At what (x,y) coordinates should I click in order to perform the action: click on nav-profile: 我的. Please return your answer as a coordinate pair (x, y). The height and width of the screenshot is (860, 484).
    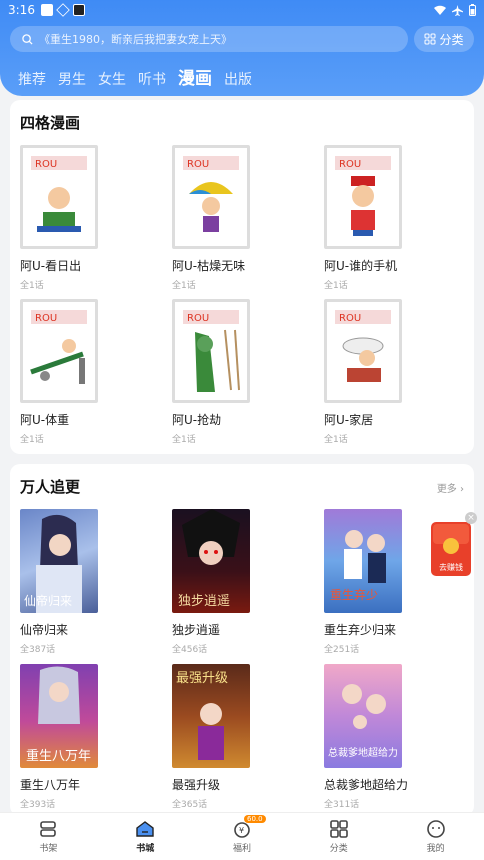
    Looking at the image, I should click on (435, 836).